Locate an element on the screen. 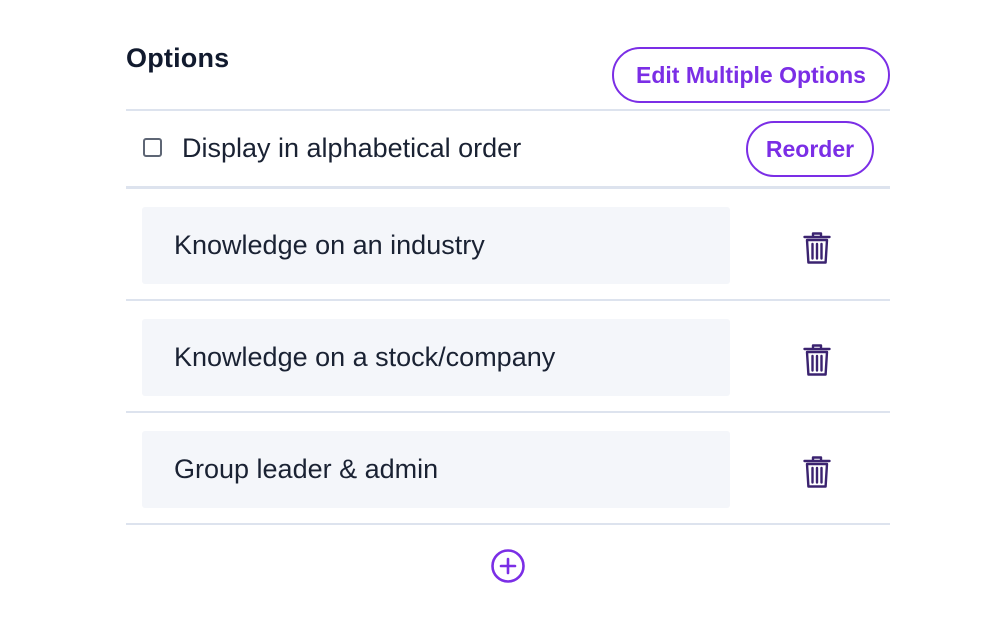  section-title: Options is located at coordinates (178, 58).